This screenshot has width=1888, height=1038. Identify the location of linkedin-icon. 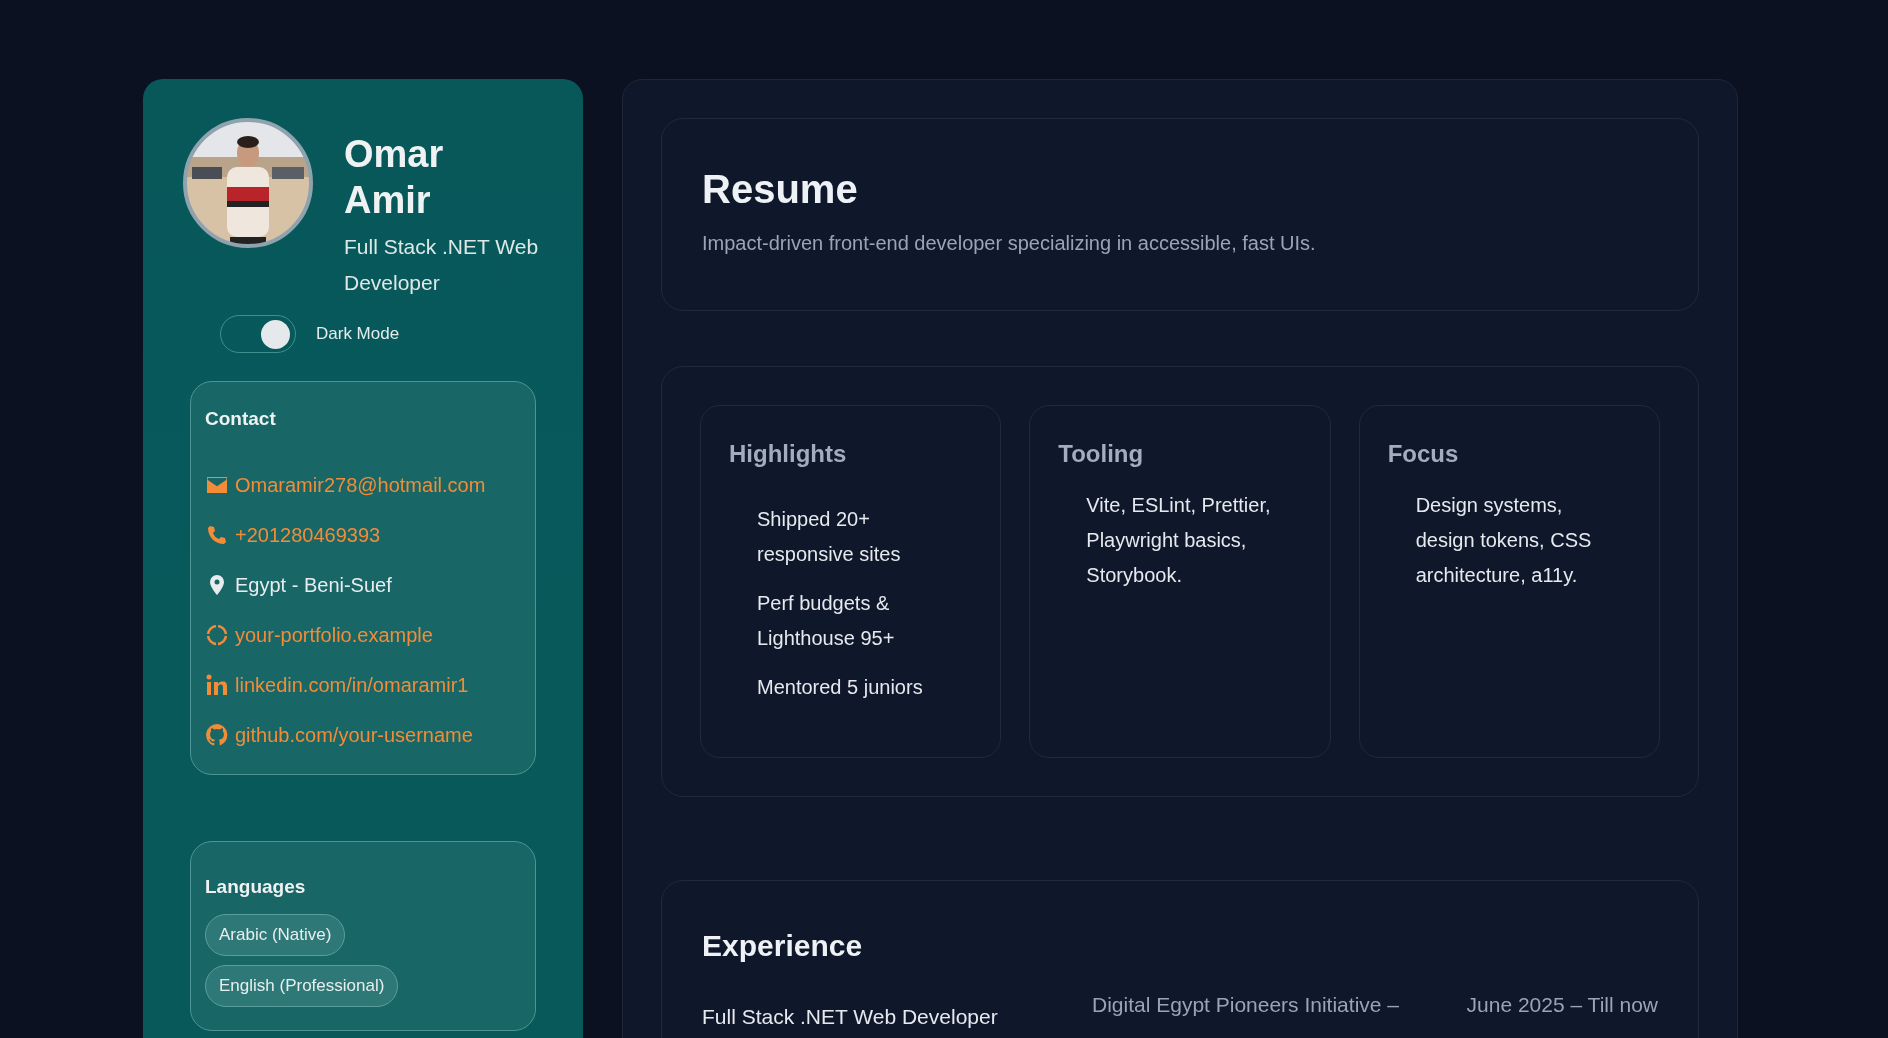
(217, 685).